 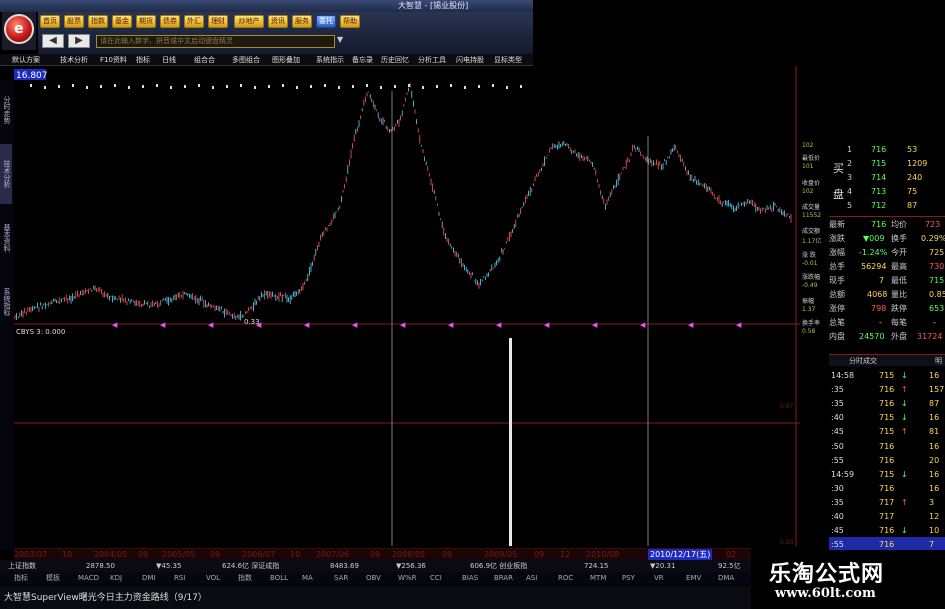 I want to click on indicator-tab: BOLL, so click(x=279, y=578).